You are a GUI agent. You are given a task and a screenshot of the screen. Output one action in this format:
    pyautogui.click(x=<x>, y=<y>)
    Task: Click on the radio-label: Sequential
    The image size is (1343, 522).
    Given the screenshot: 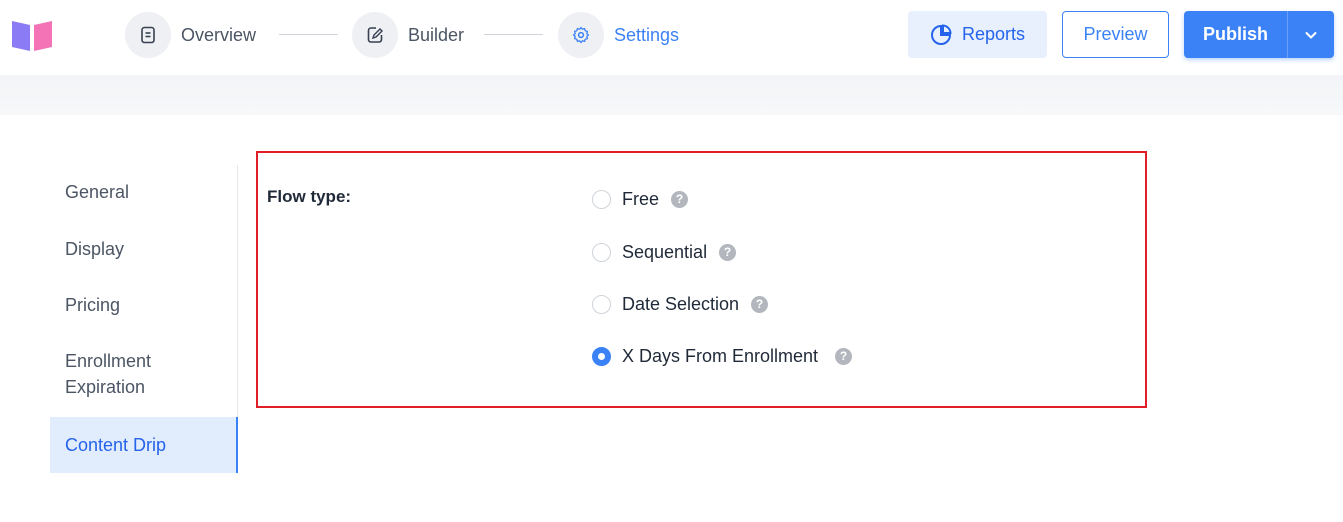 What is the action you would take?
    pyautogui.click(x=665, y=251)
    